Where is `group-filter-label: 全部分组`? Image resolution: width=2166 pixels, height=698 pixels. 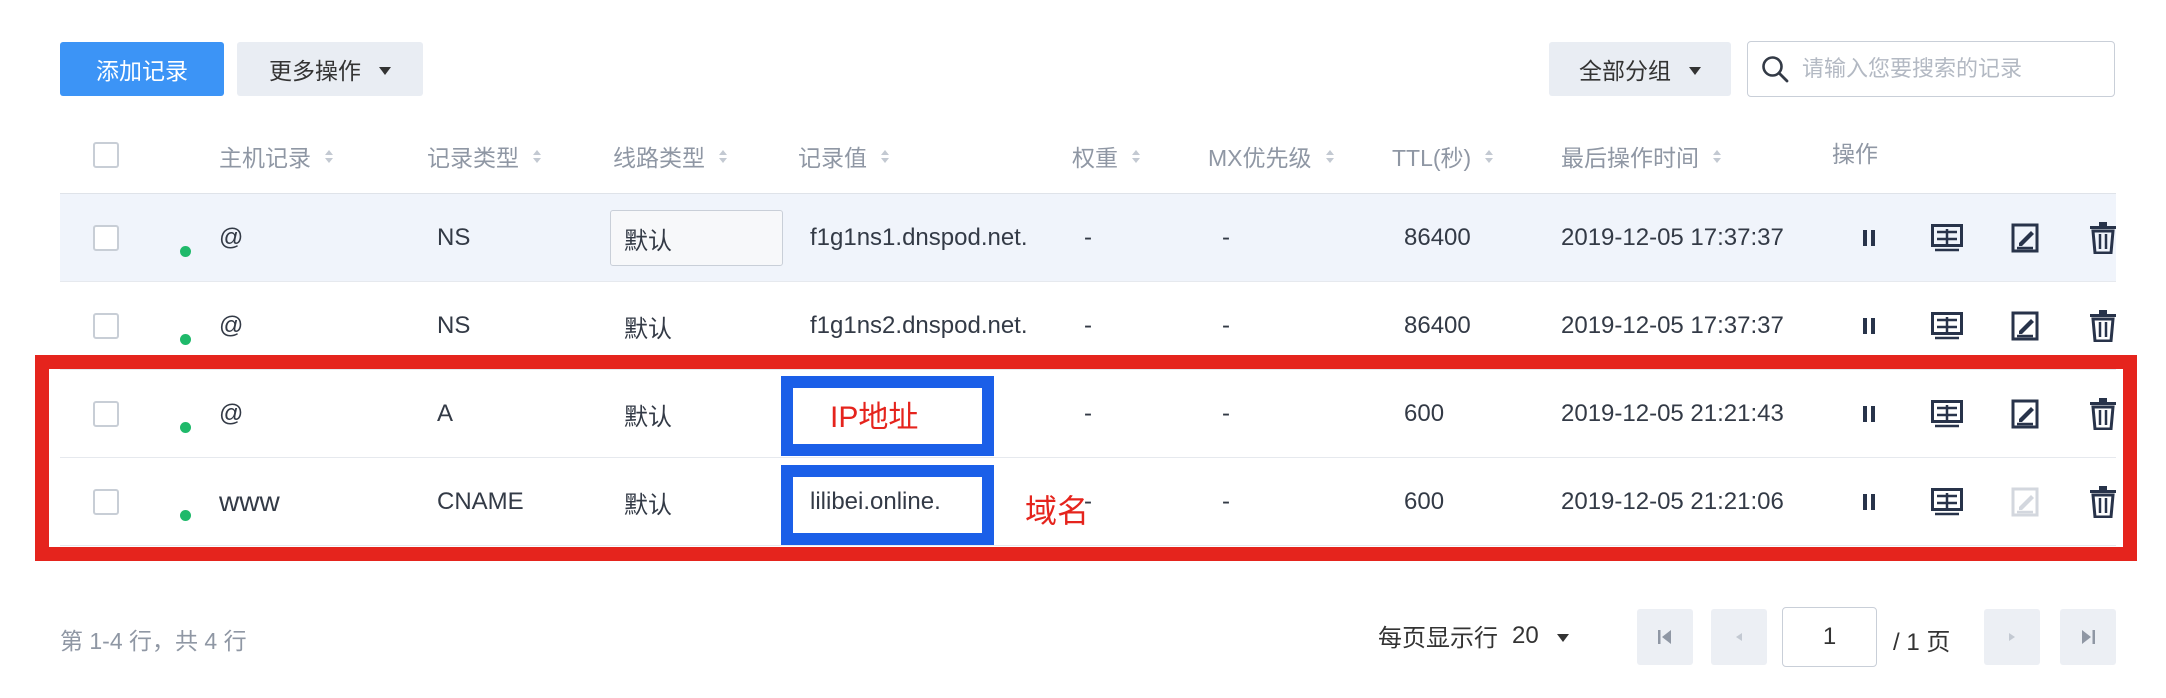
group-filter-label: 全部分组 is located at coordinates (1625, 71).